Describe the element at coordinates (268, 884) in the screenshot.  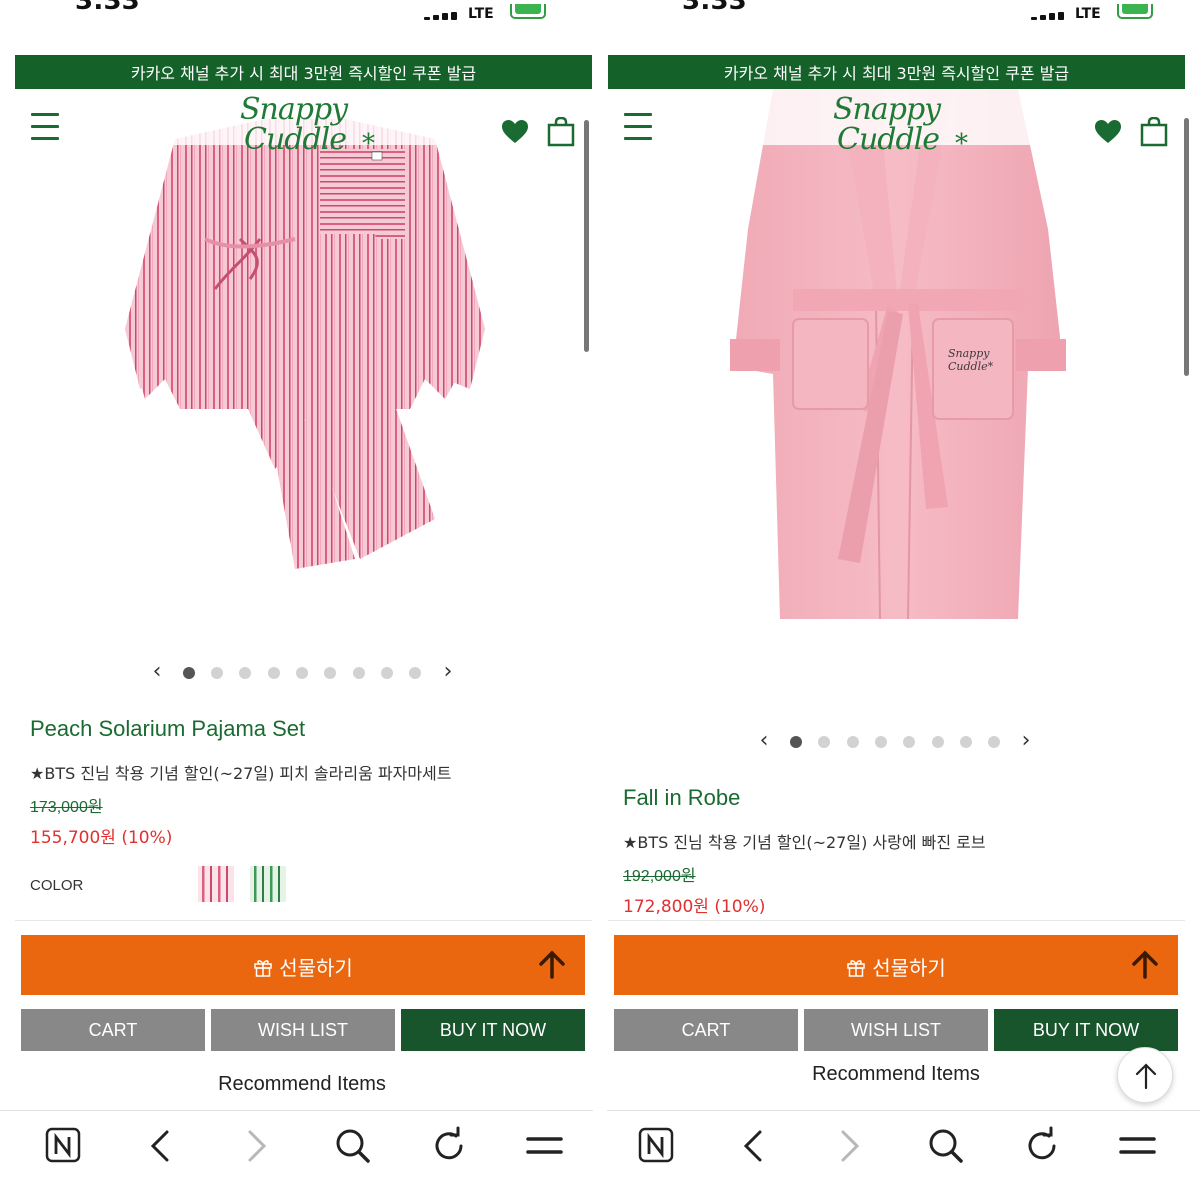
I see `color-swatch-green` at that location.